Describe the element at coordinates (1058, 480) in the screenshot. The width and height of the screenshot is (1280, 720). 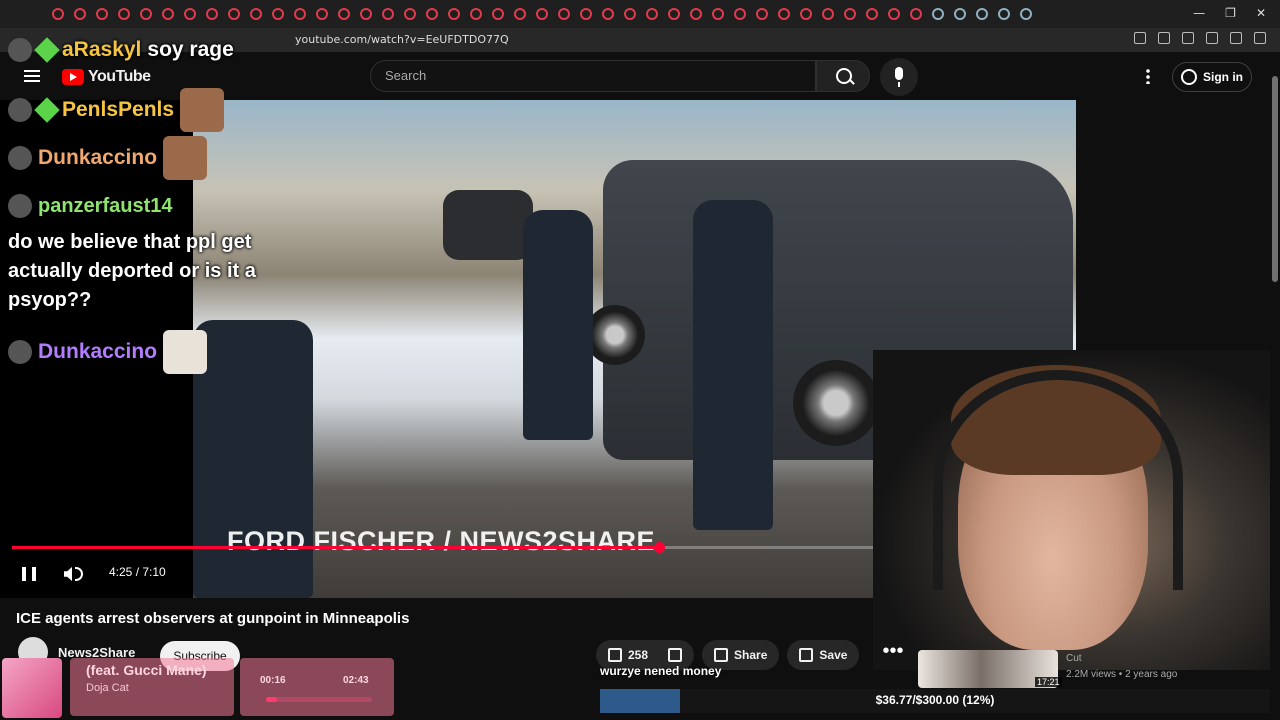
I see `headphones` at that location.